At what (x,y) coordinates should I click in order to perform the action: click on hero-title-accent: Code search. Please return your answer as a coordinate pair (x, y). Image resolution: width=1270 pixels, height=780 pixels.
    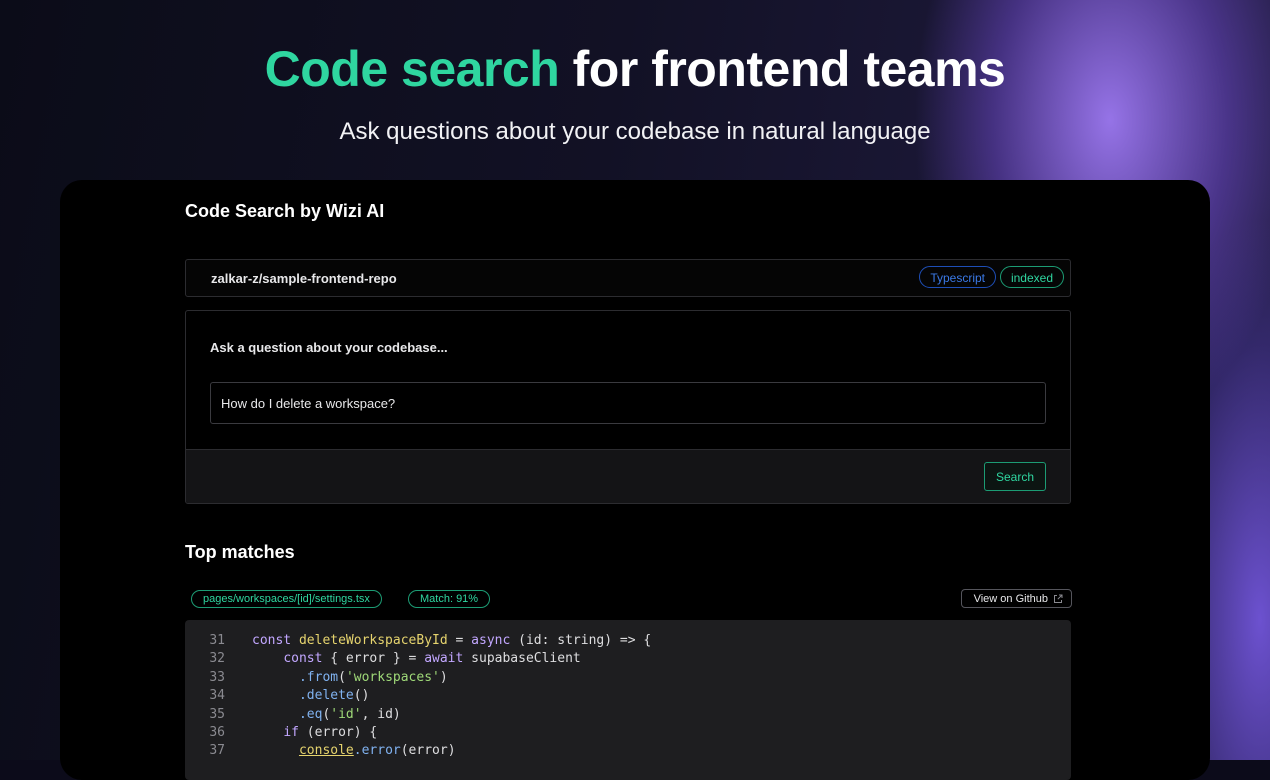
    Looking at the image, I should click on (412, 69).